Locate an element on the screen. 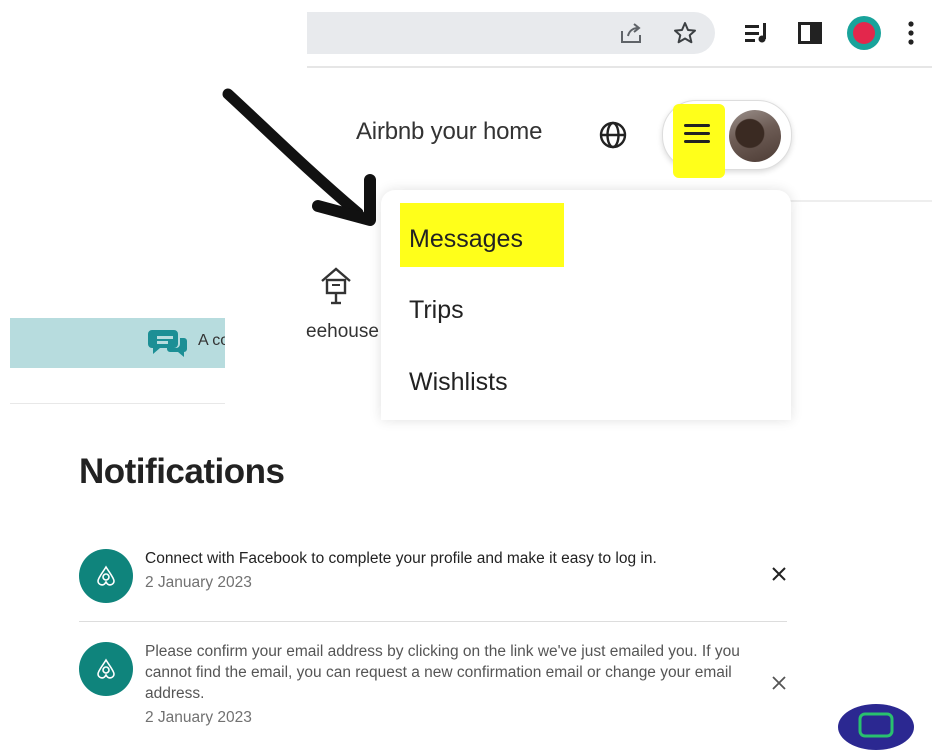 The height and width of the screenshot is (750, 932). media-control-icon is located at coordinates (758, 33).